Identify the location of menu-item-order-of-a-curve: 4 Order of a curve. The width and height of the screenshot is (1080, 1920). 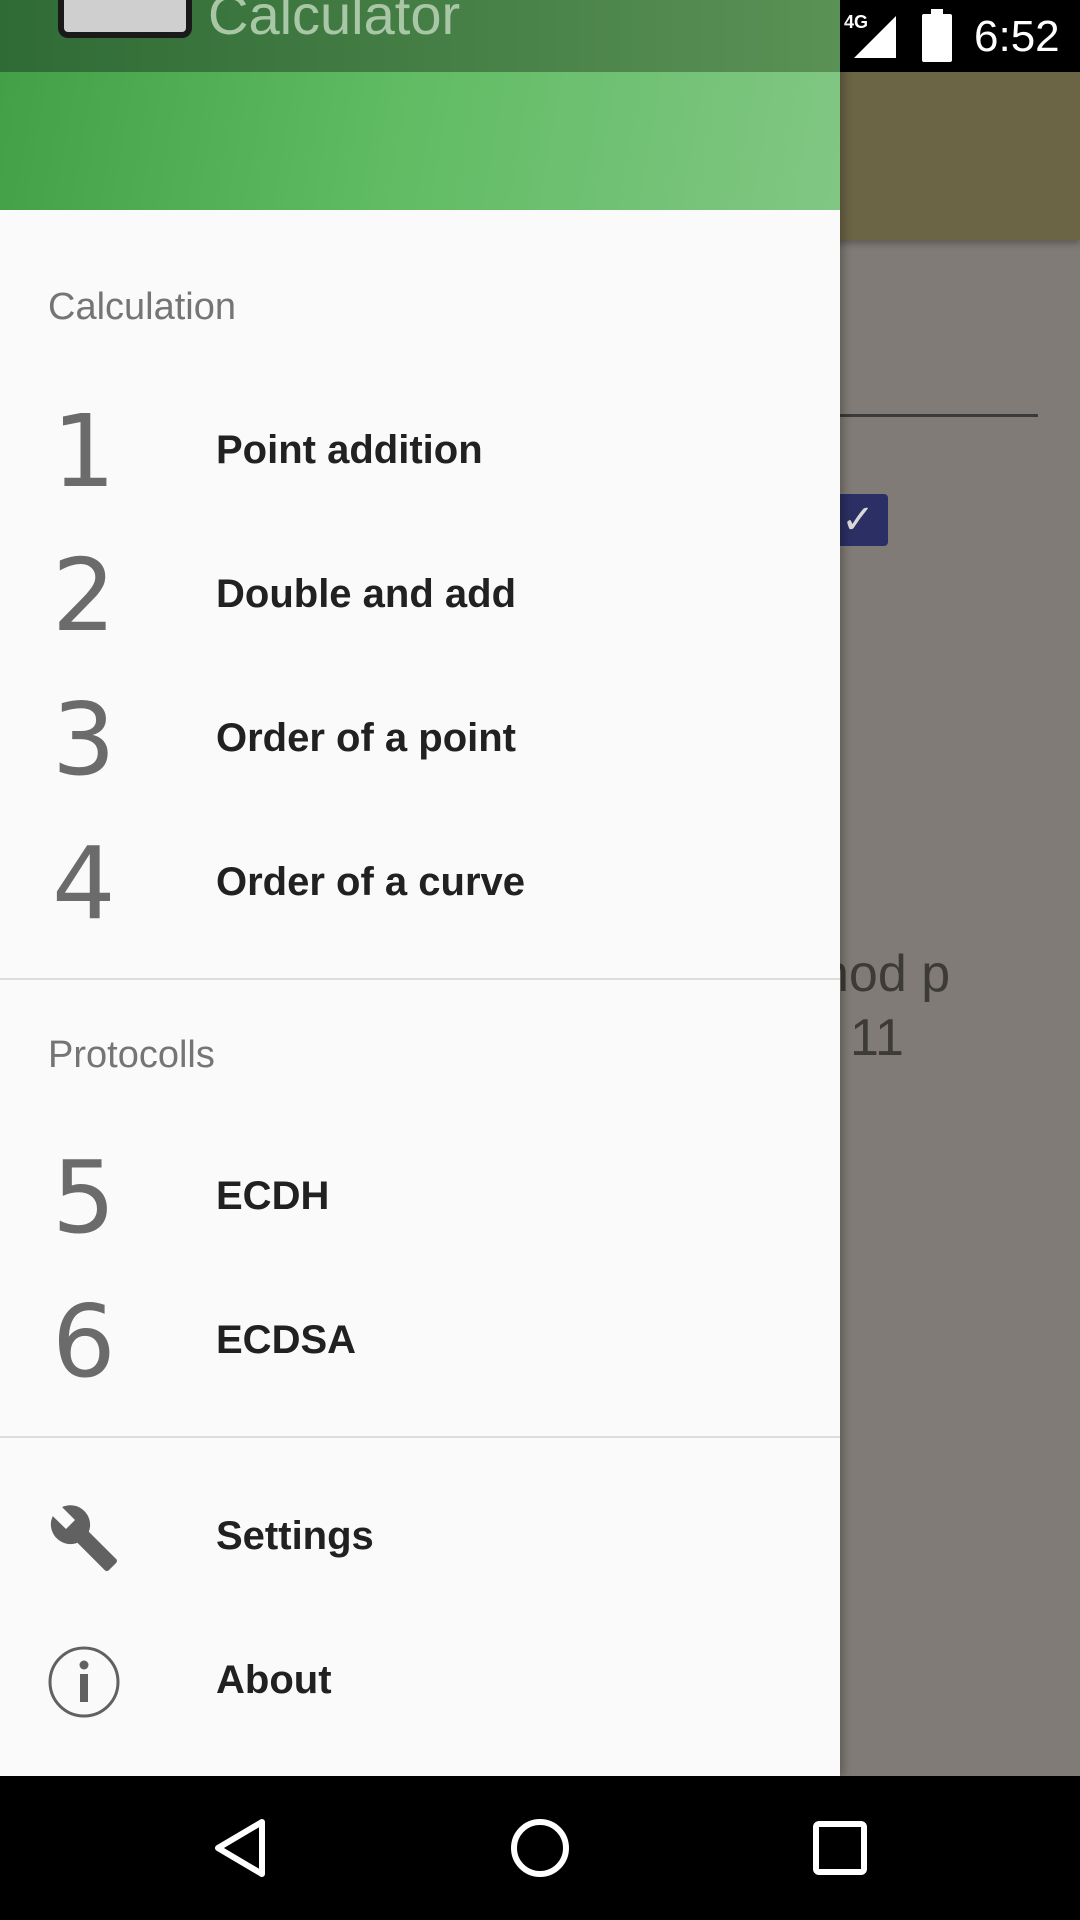
(420, 884).